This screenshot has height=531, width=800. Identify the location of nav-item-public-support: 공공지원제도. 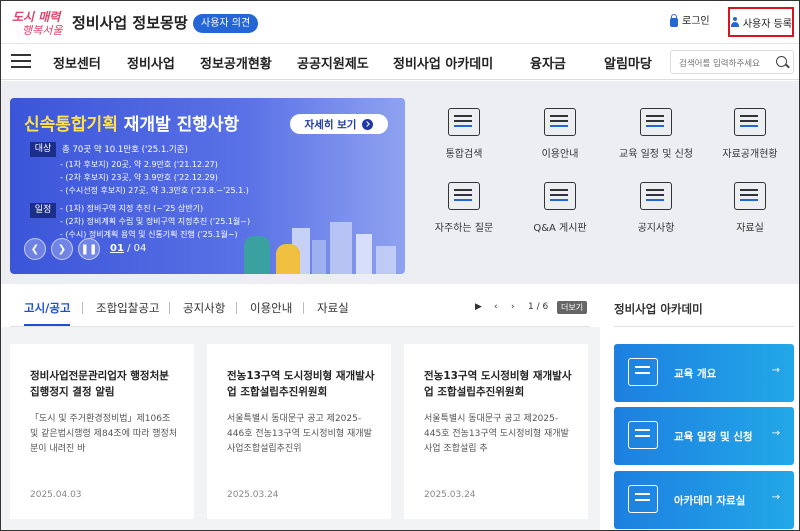
(333, 62).